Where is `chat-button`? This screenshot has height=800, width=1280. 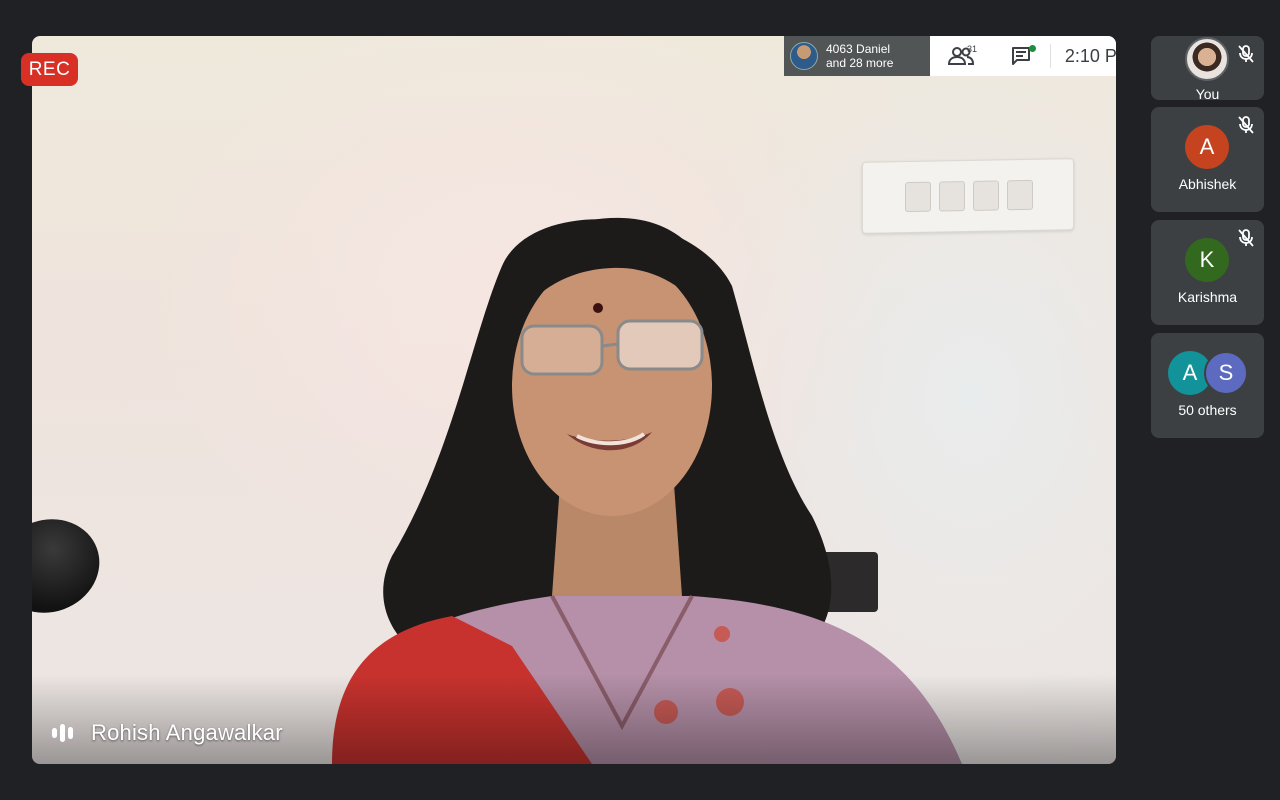 chat-button is located at coordinates (1021, 56).